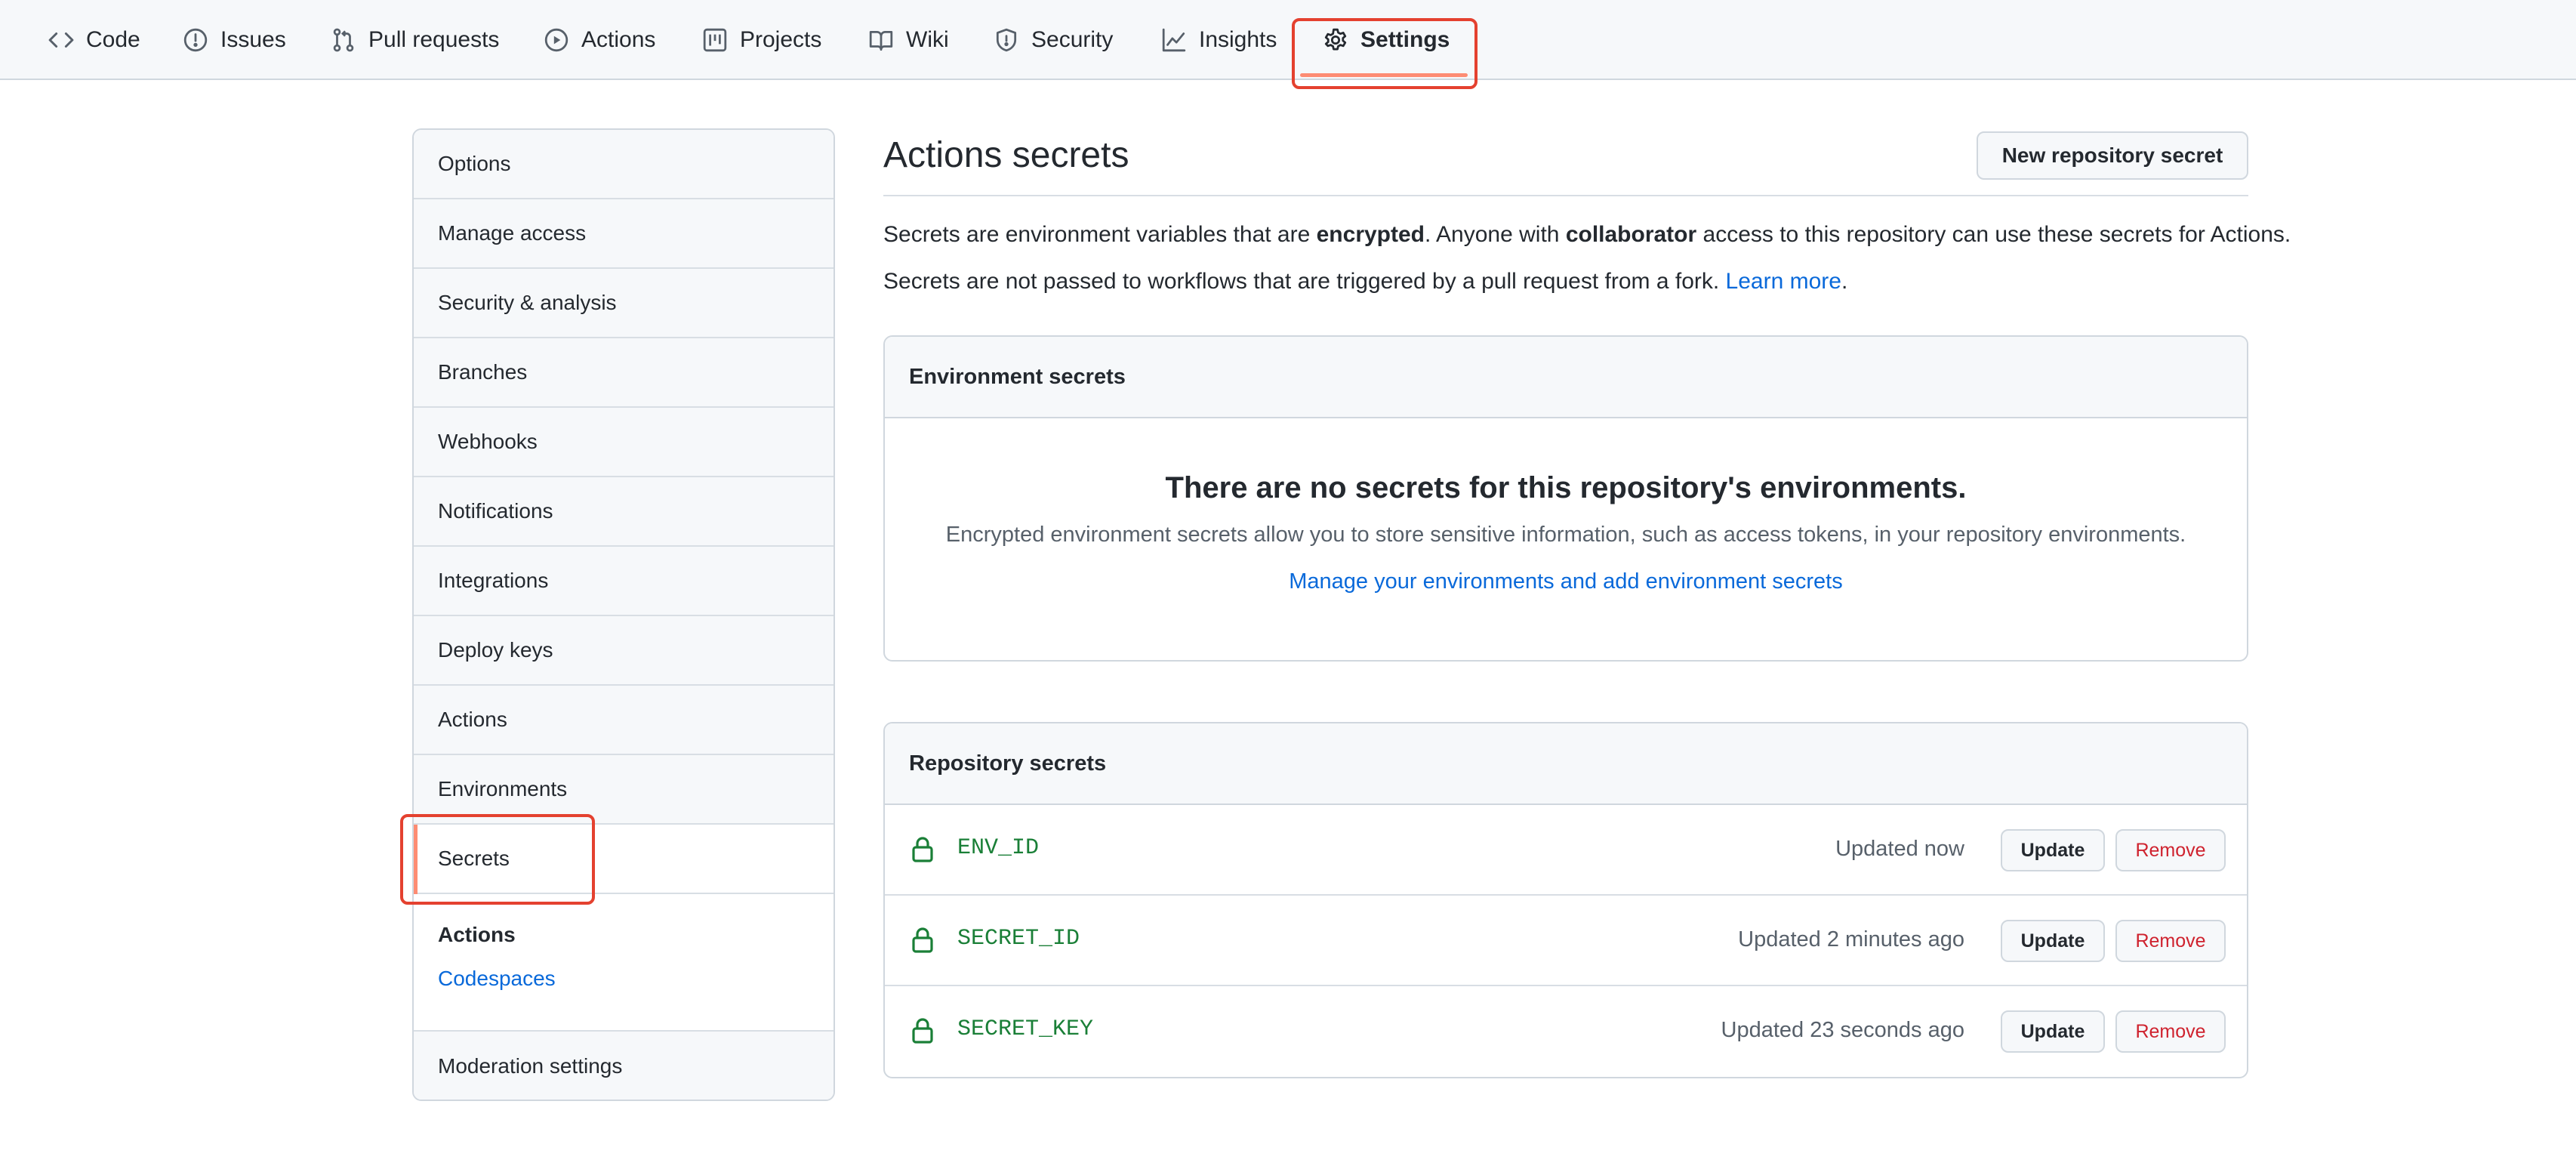 The image size is (2576, 1169). I want to click on sidebar-item-deploy-keys: Deploy keys, so click(624, 651).